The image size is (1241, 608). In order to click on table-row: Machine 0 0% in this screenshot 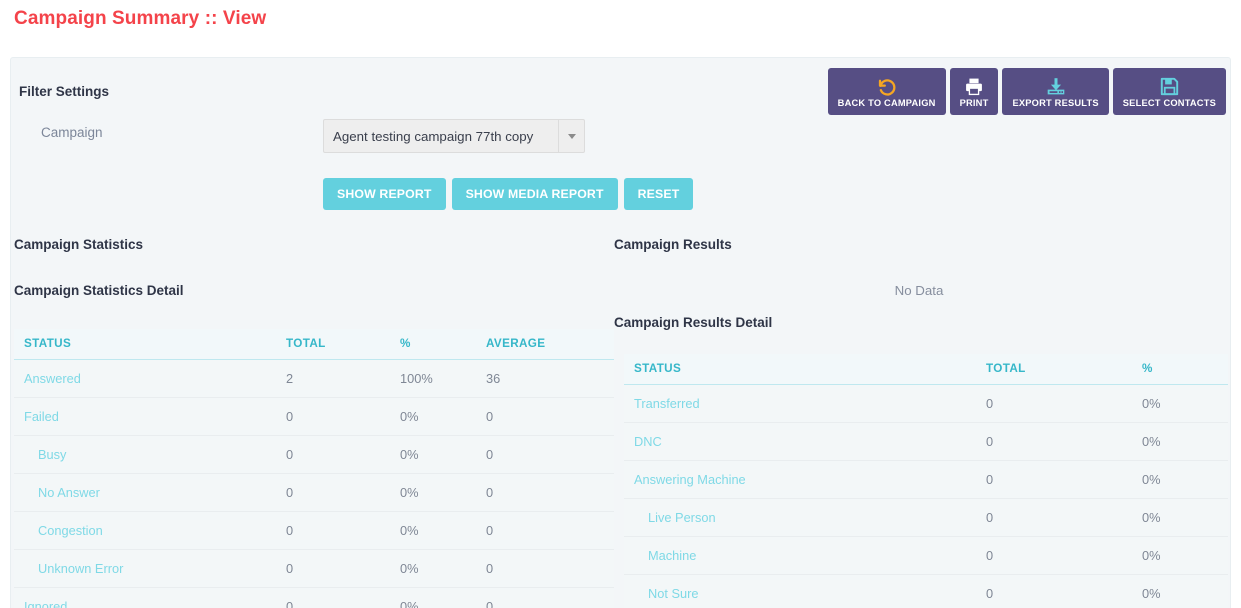, I will do `click(926, 555)`.